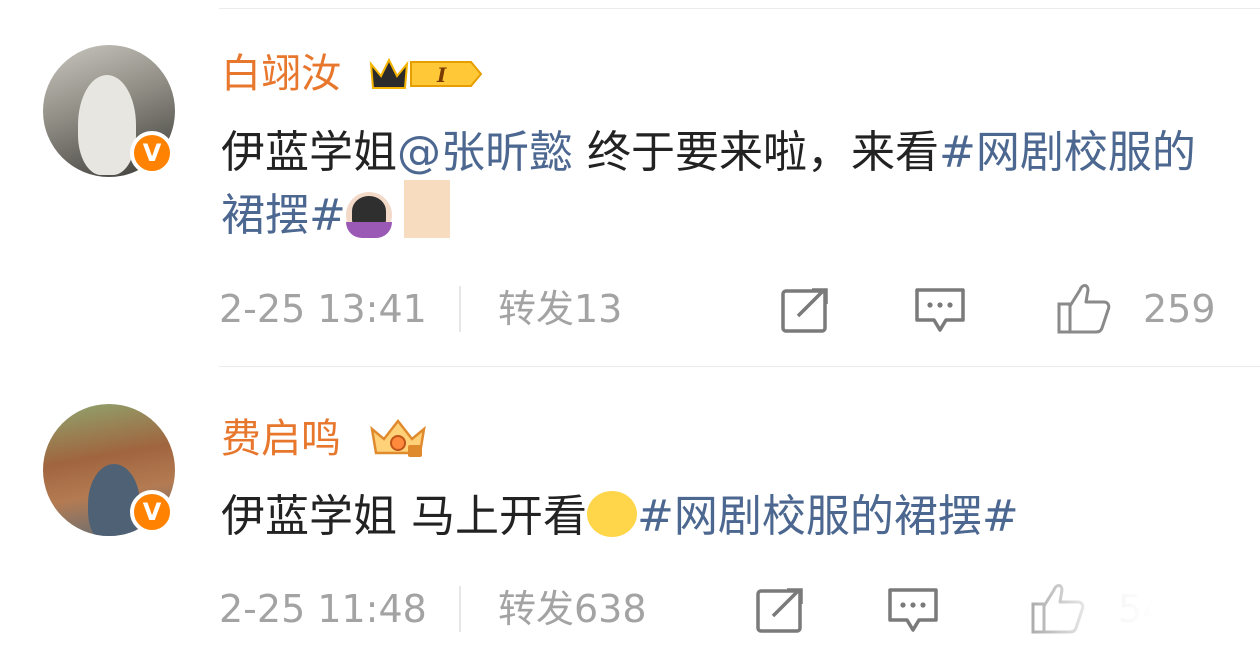 The height and width of the screenshot is (657, 1260). Describe the element at coordinates (1179, 309) in the screenshot. I see `like-count: 259` at that location.